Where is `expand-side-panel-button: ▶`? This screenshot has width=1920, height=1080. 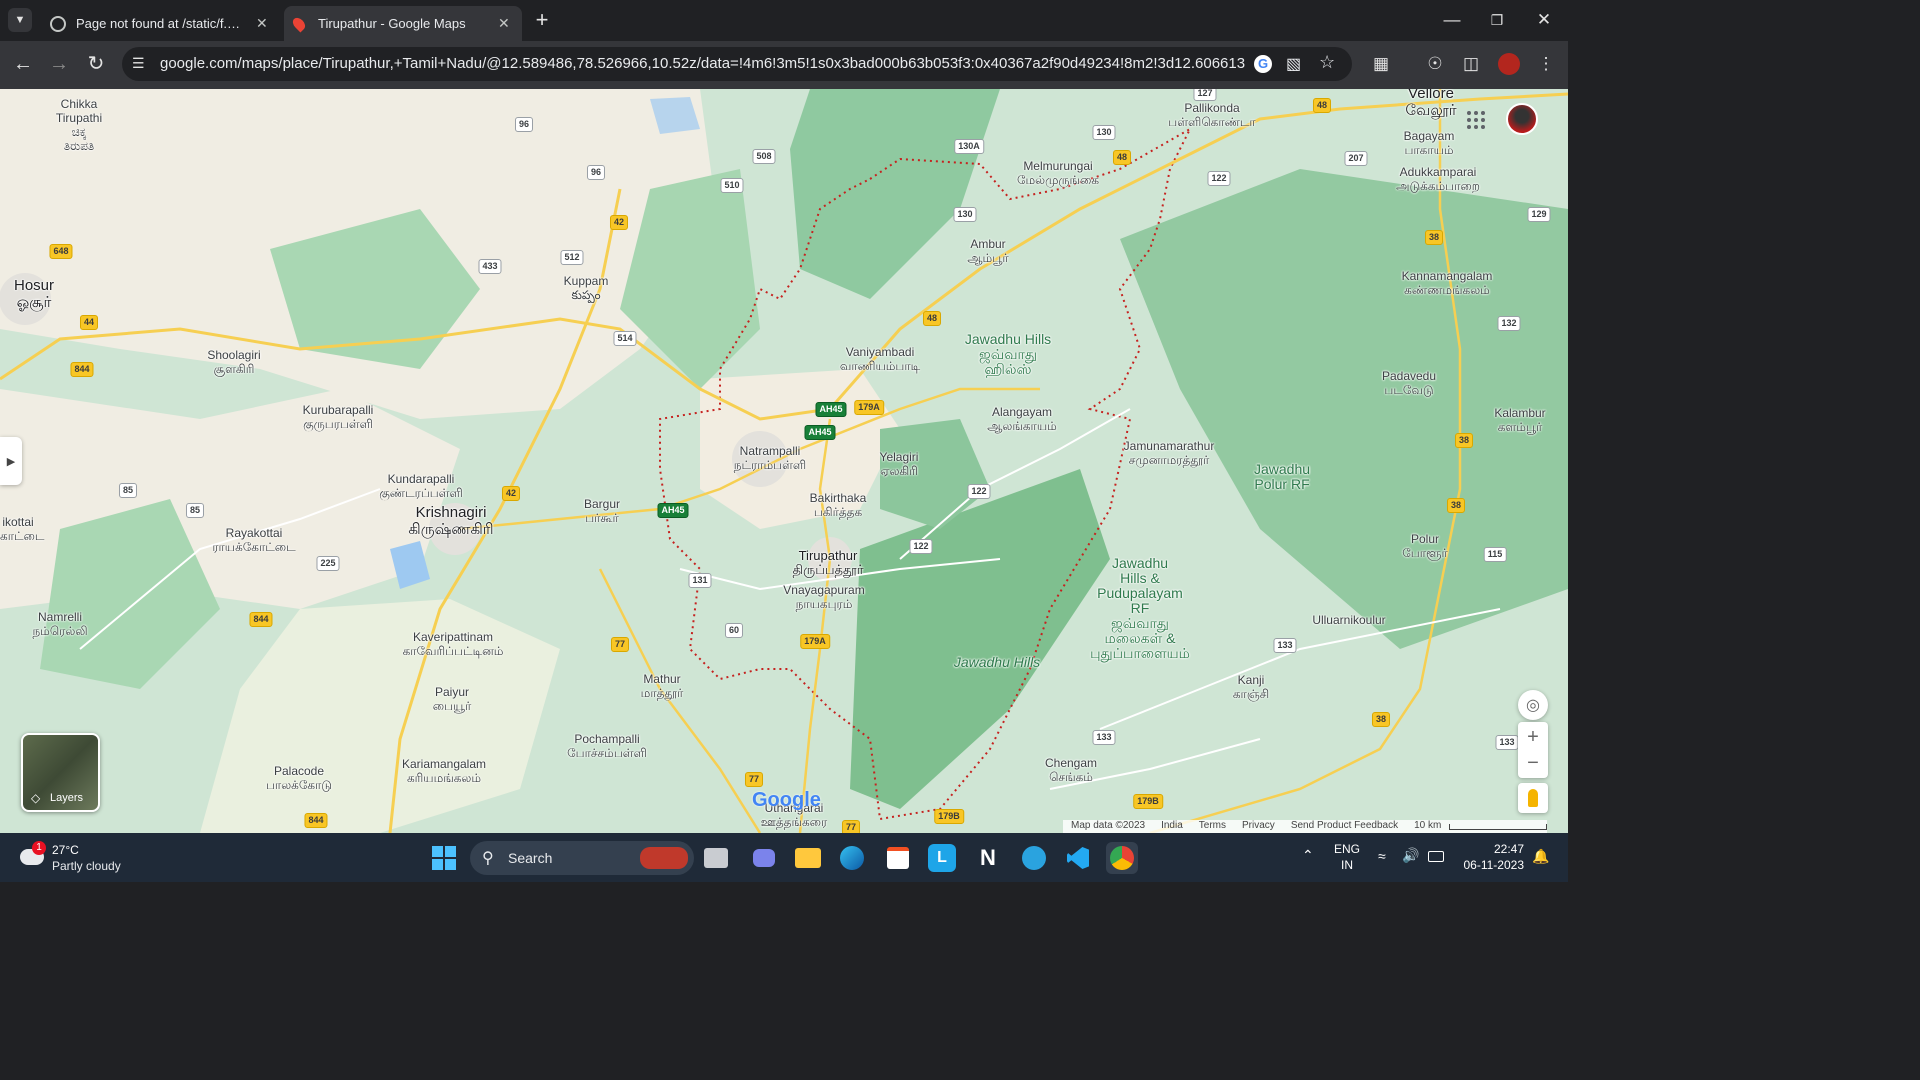 expand-side-panel-button: ▶ is located at coordinates (11, 461).